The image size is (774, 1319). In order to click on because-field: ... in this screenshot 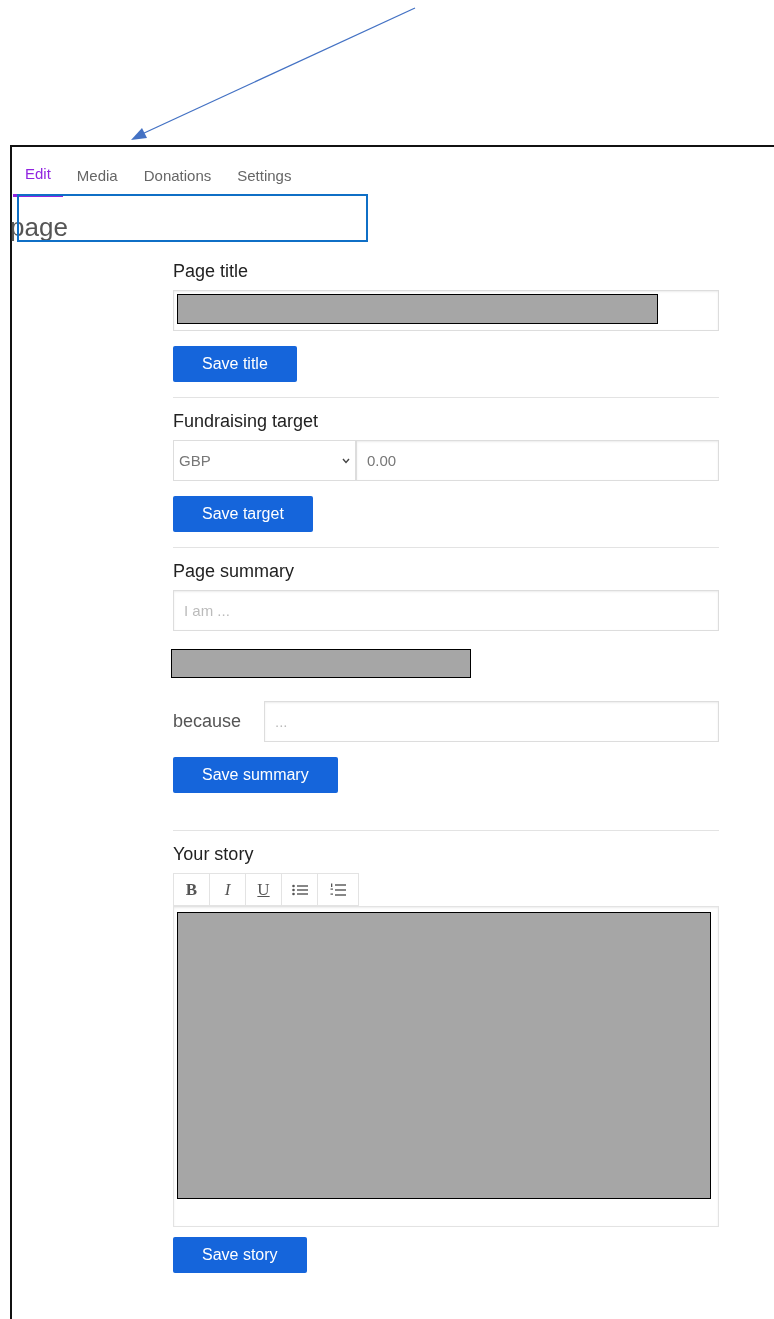, I will do `click(491, 721)`.